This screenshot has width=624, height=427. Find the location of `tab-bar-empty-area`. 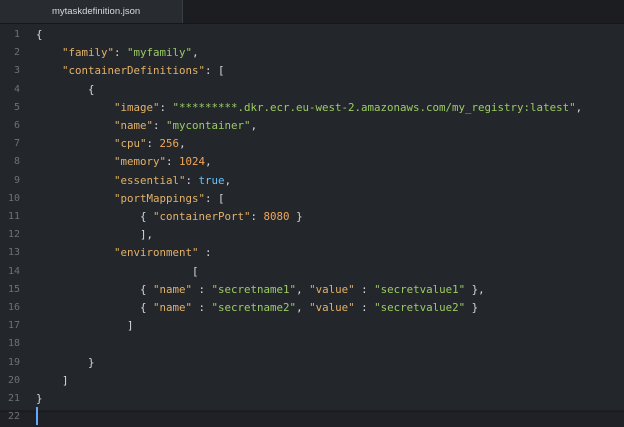

tab-bar-empty-area is located at coordinates (404, 11).